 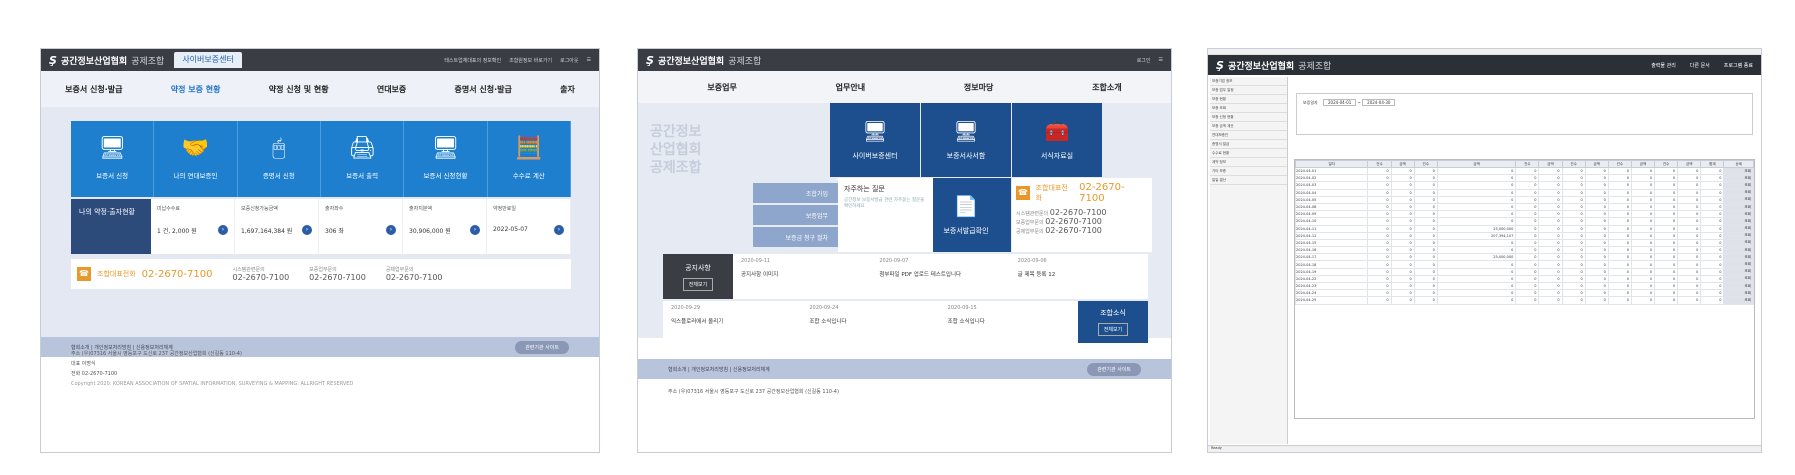 What do you see at coordinates (567, 89) in the screenshot?
I see `nav-item: 출자` at bounding box center [567, 89].